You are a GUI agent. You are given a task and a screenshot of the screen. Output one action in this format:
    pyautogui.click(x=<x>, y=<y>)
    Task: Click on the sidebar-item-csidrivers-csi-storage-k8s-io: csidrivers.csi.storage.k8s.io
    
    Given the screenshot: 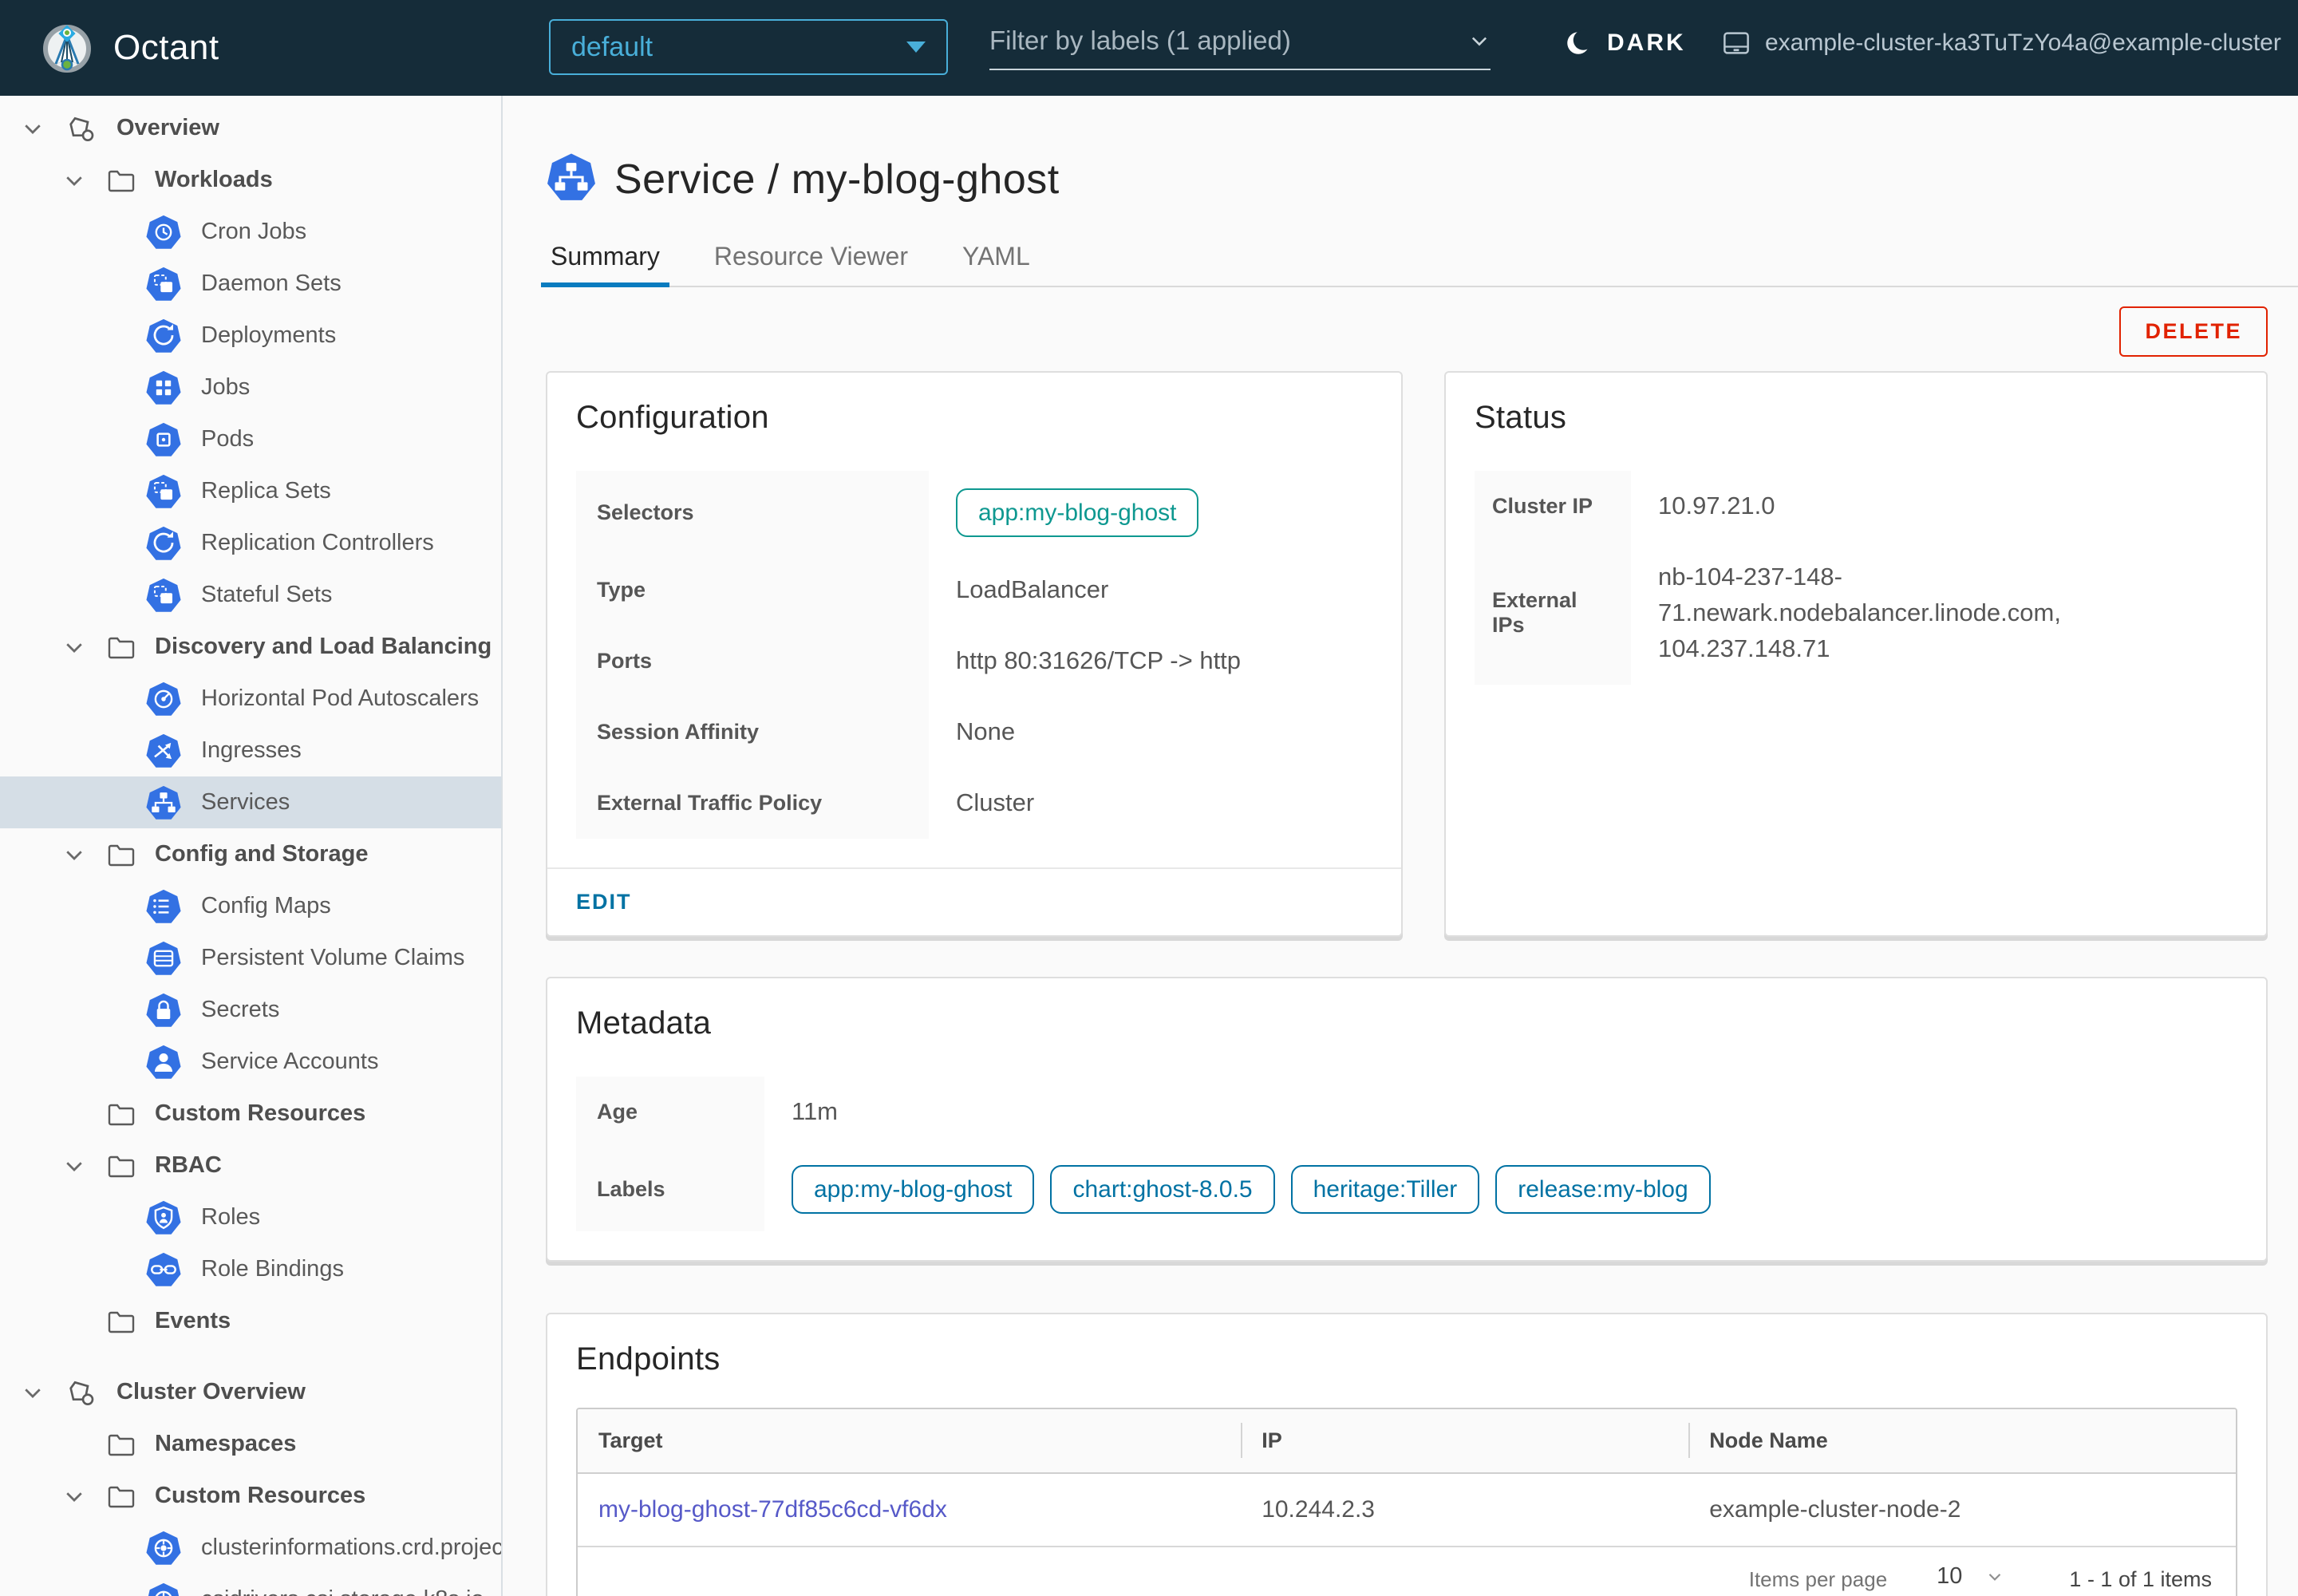 What is the action you would take?
    pyautogui.click(x=251, y=1585)
    